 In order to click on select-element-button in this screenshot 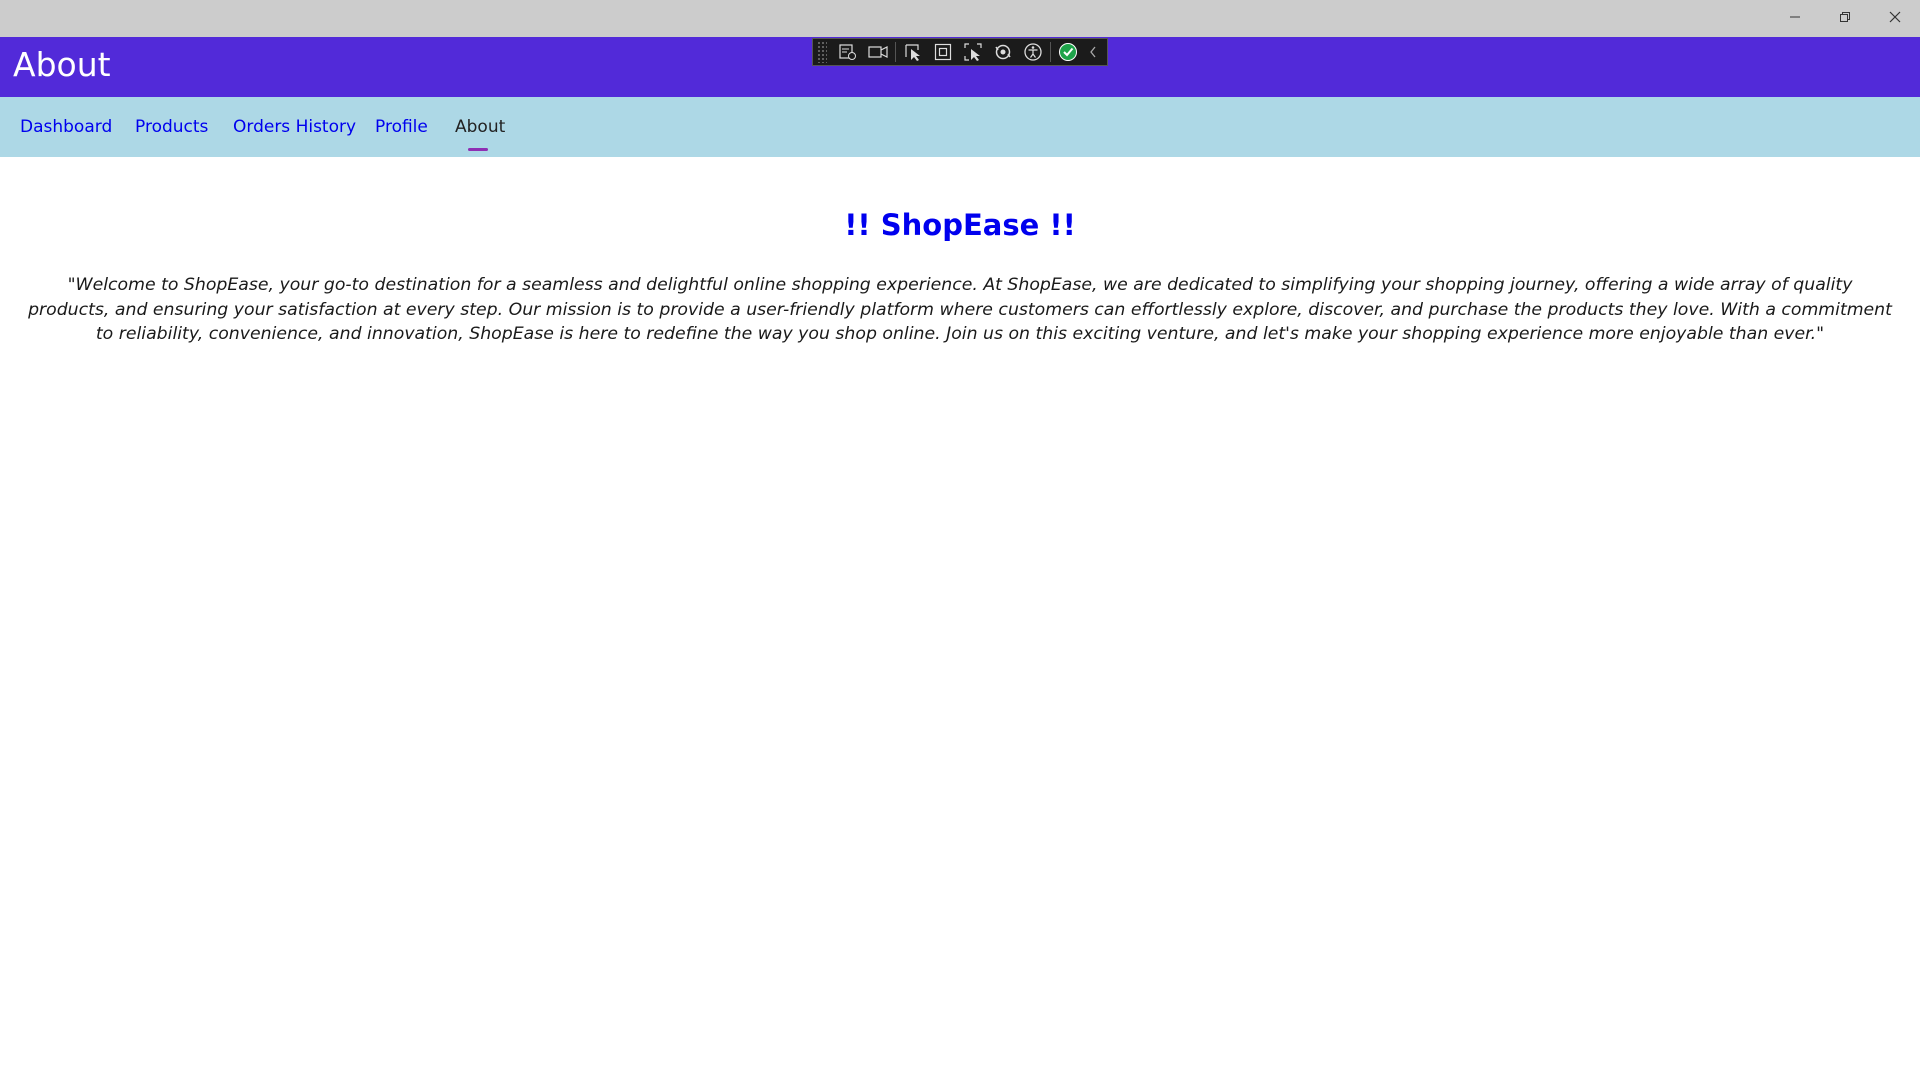, I will do `click(913, 52)`.